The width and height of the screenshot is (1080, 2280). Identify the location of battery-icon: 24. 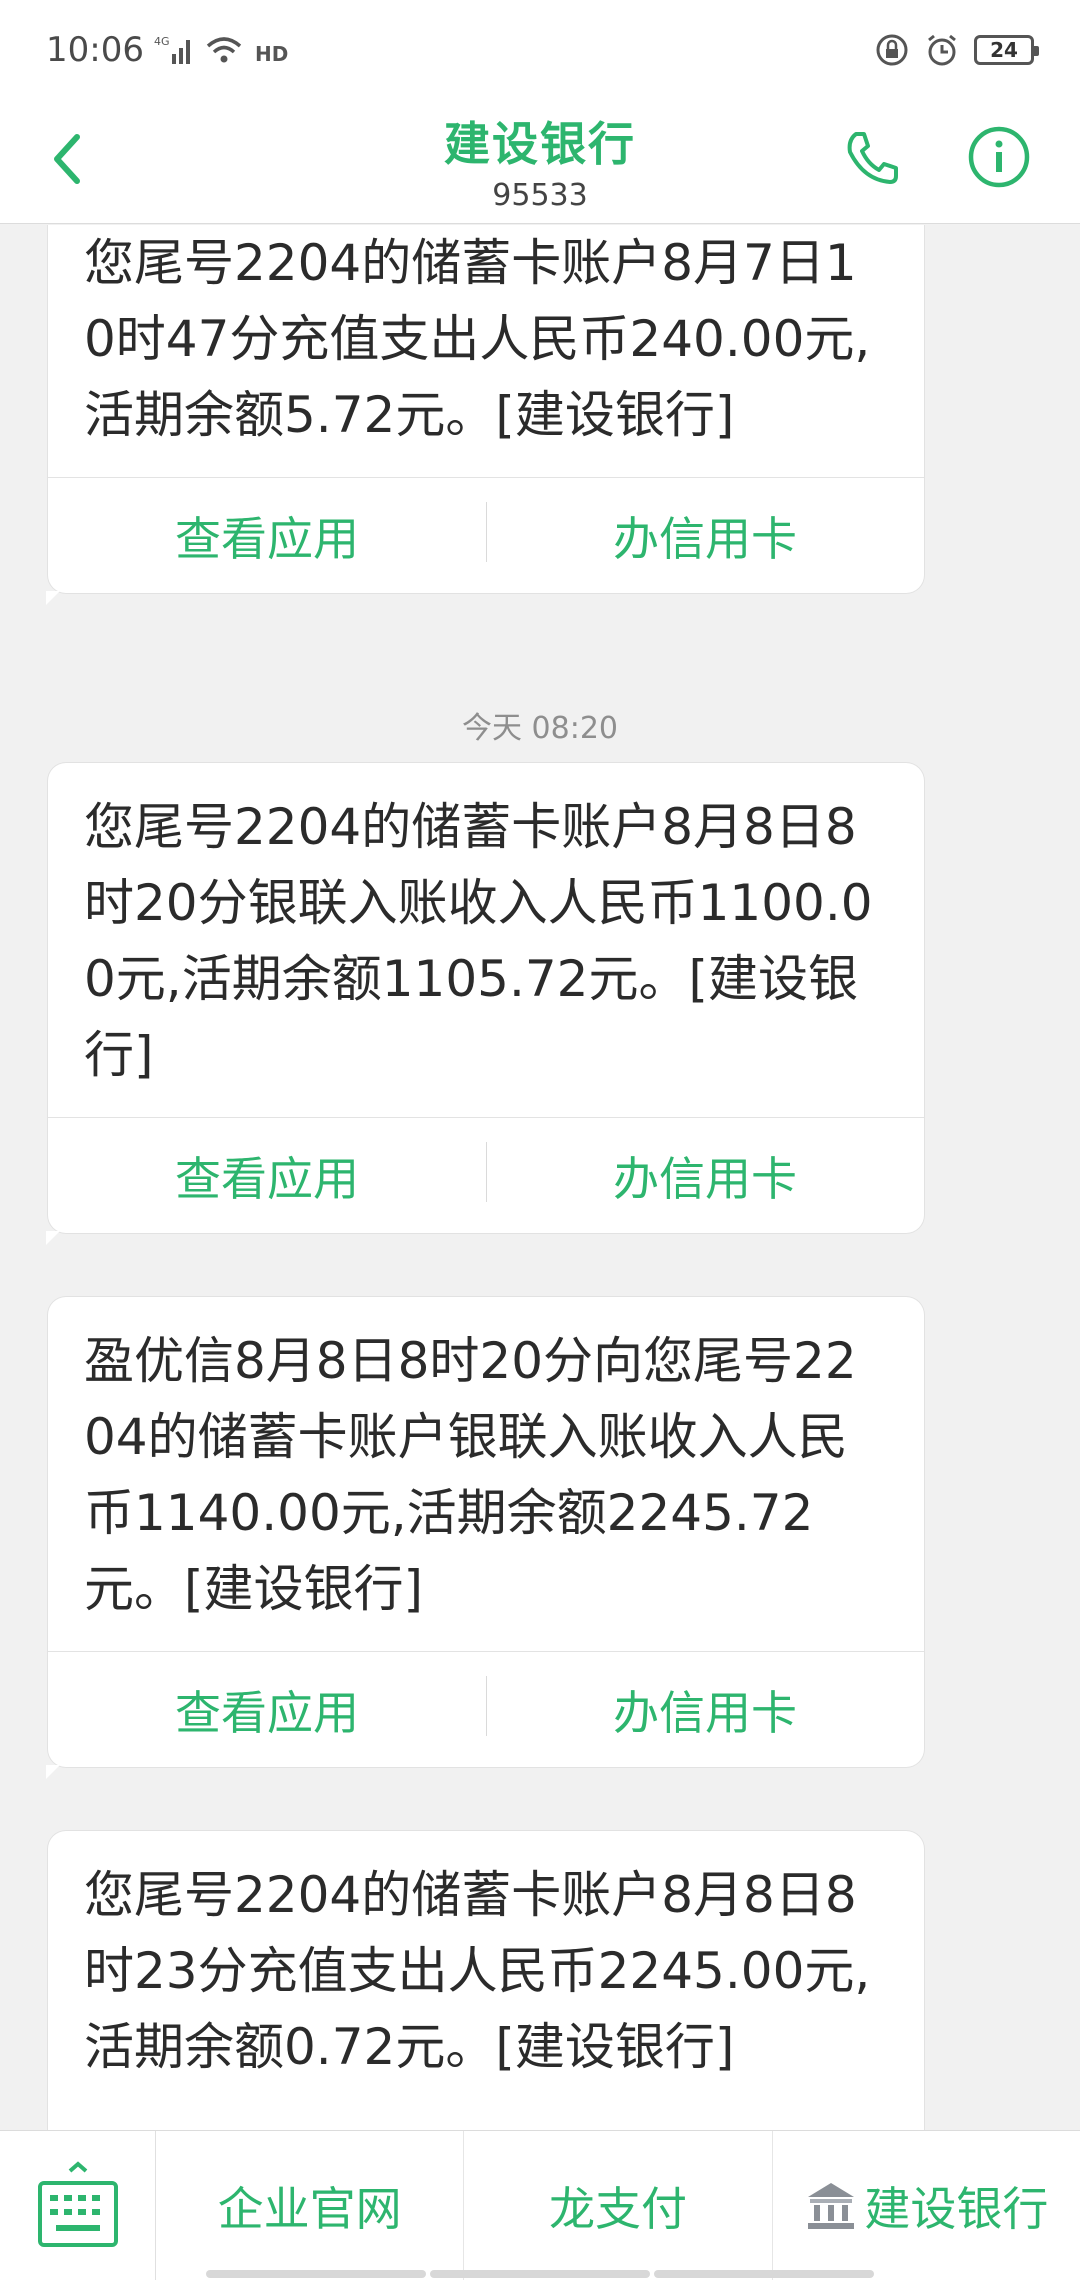
(1006, 50).